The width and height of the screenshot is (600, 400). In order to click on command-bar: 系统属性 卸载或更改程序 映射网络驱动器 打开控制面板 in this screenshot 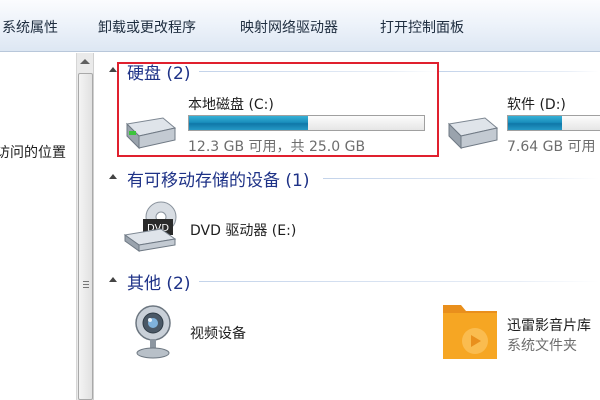, I will do `click(300, 26)`.